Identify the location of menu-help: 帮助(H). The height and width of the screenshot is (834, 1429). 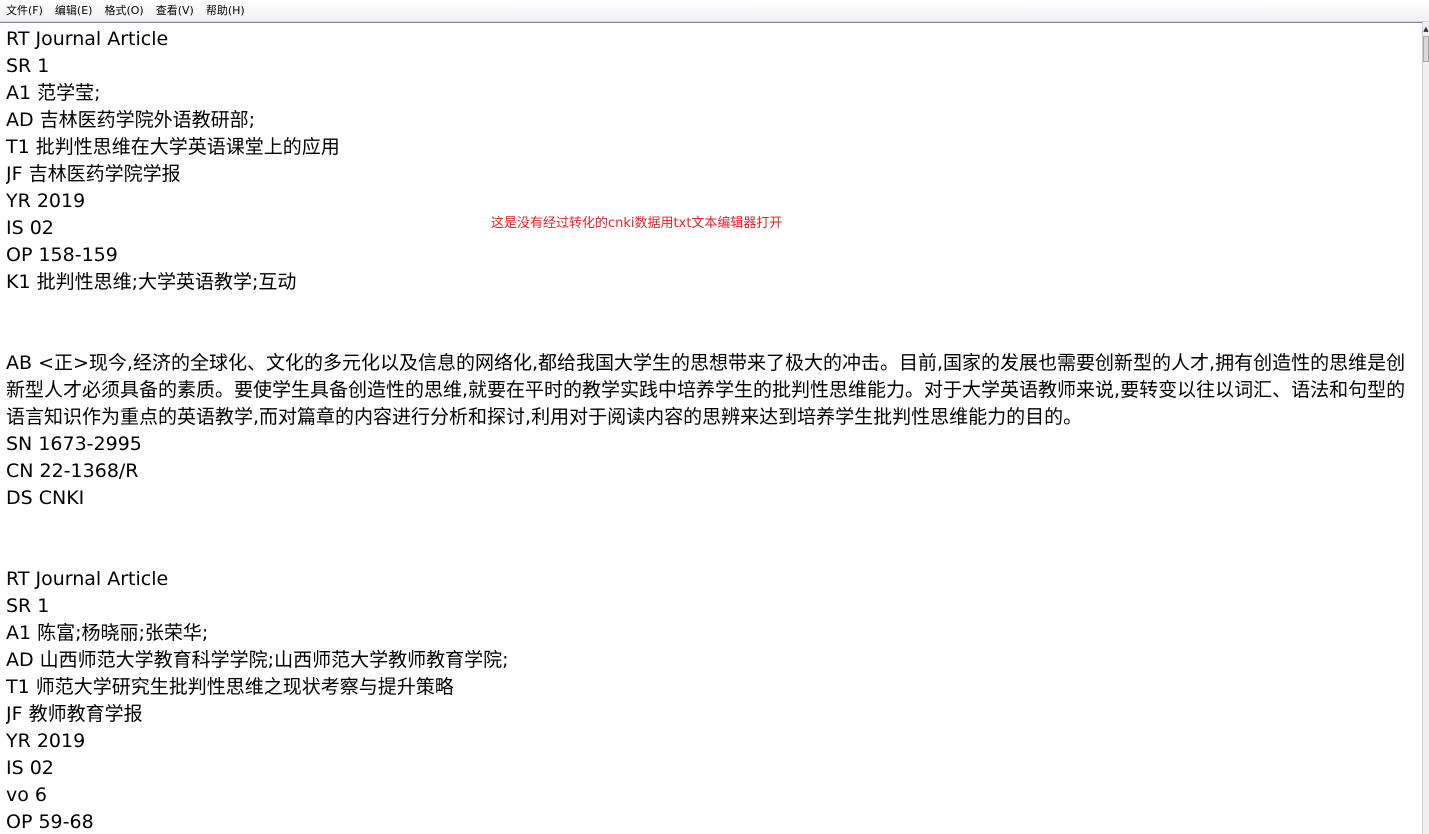
(225, 11).